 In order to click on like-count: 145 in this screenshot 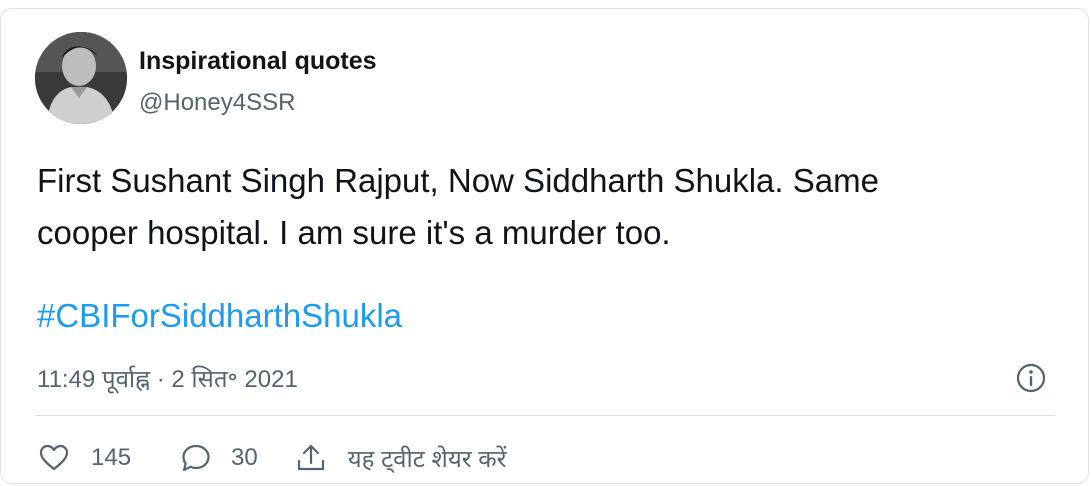, I will do `click(111, 457)`.